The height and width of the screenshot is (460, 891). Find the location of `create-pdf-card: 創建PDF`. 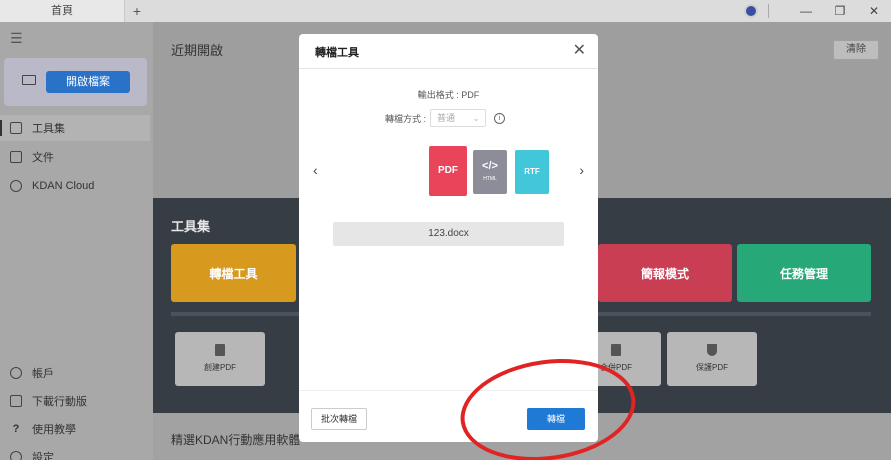

create-pdf-card: 創建PDF is located at coordinates (220, 359).